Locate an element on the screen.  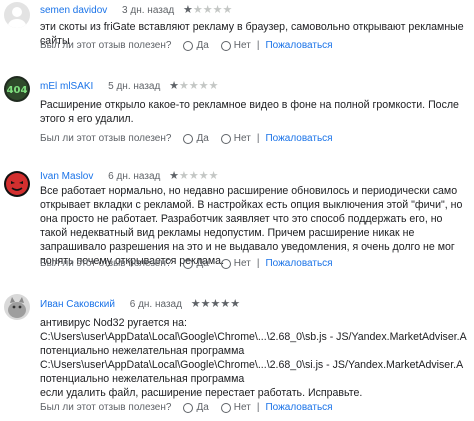
review-date: 3 дн. назад is located at coordinates (148, 10).